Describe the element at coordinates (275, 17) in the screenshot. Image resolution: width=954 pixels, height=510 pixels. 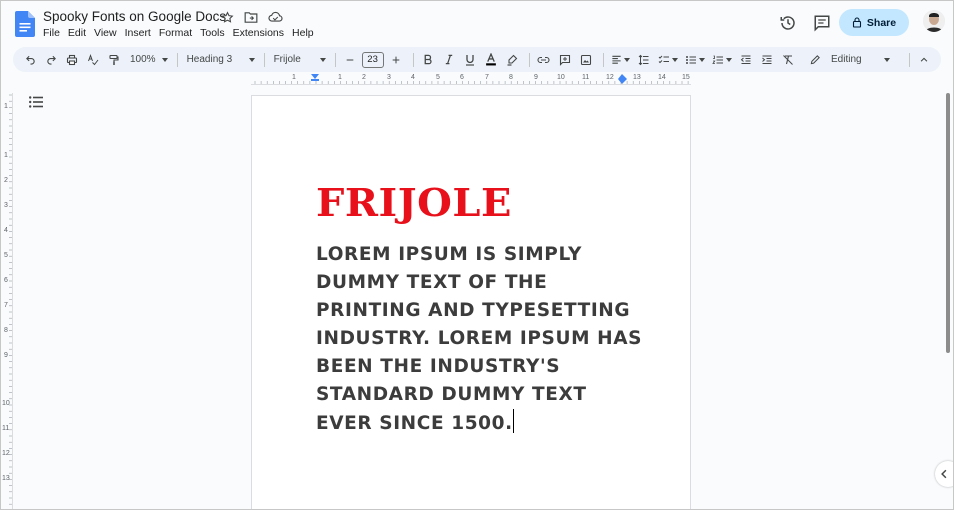
I see `cloud-status-icon` at that location.